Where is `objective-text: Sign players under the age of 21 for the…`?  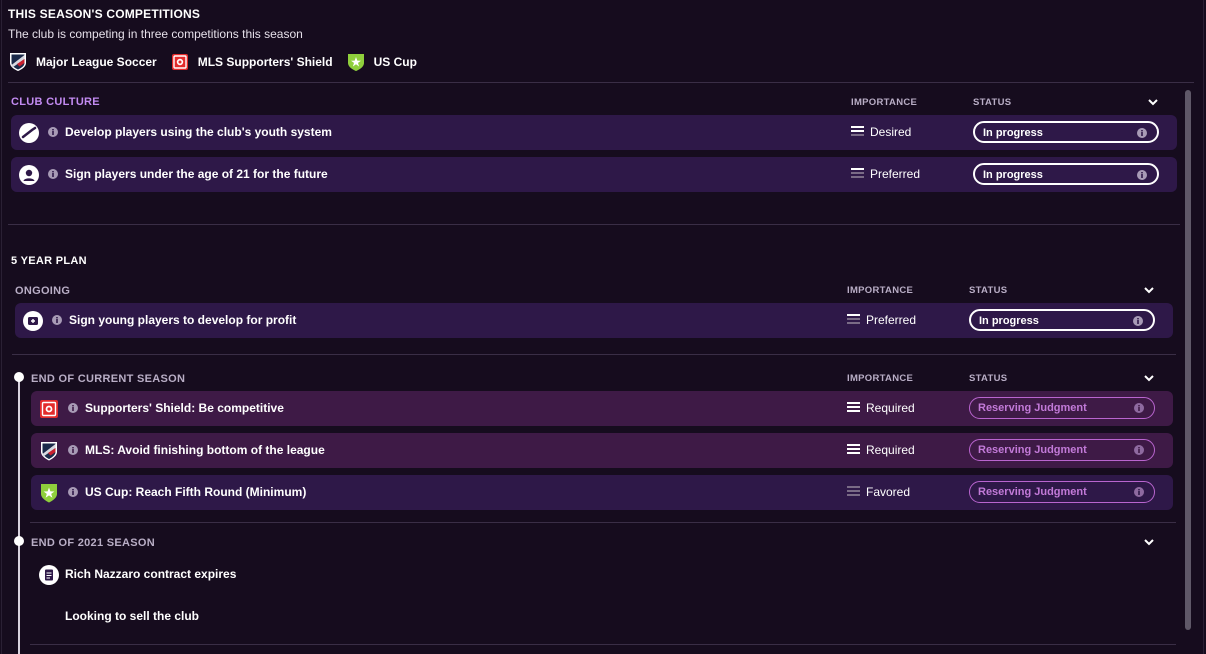 objective-text: Sign players under the age of 21 for the… is located at coordinates (196, 174).